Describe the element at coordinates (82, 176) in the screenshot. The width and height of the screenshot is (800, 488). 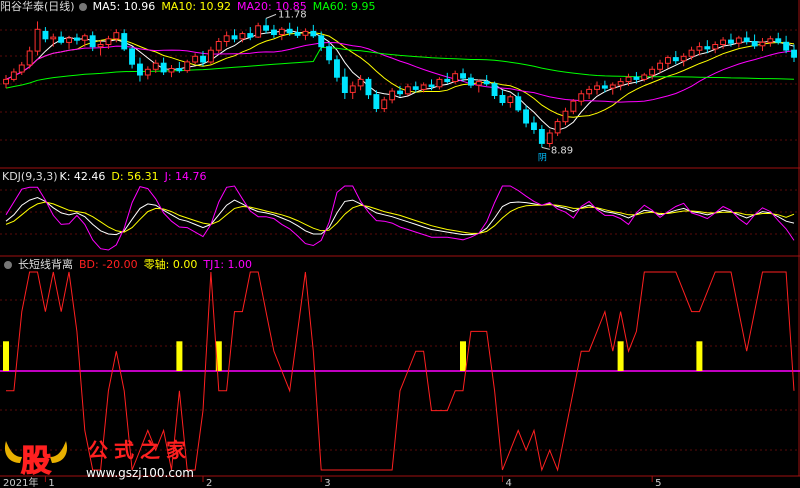
I see `kdj-k-label: K: 42.46` at that location.